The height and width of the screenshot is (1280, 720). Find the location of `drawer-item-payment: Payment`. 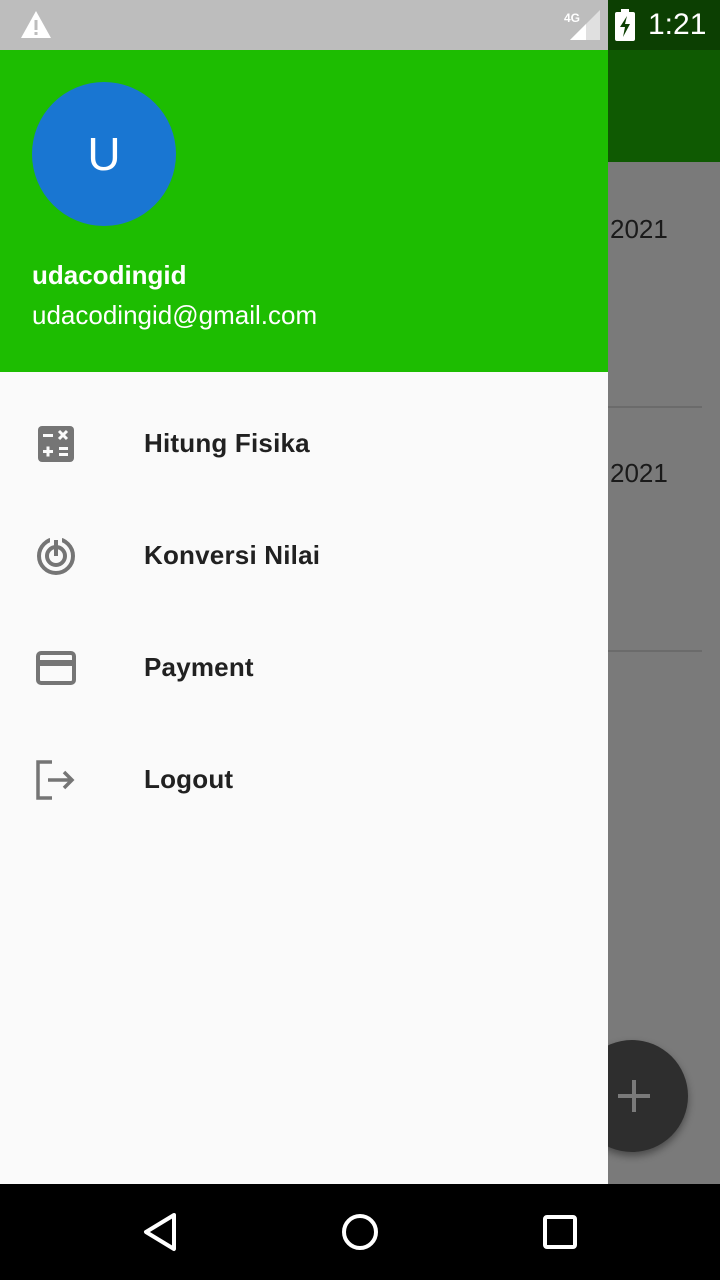

drawer-item-payment: Payment is located at coordinates (304, 668).